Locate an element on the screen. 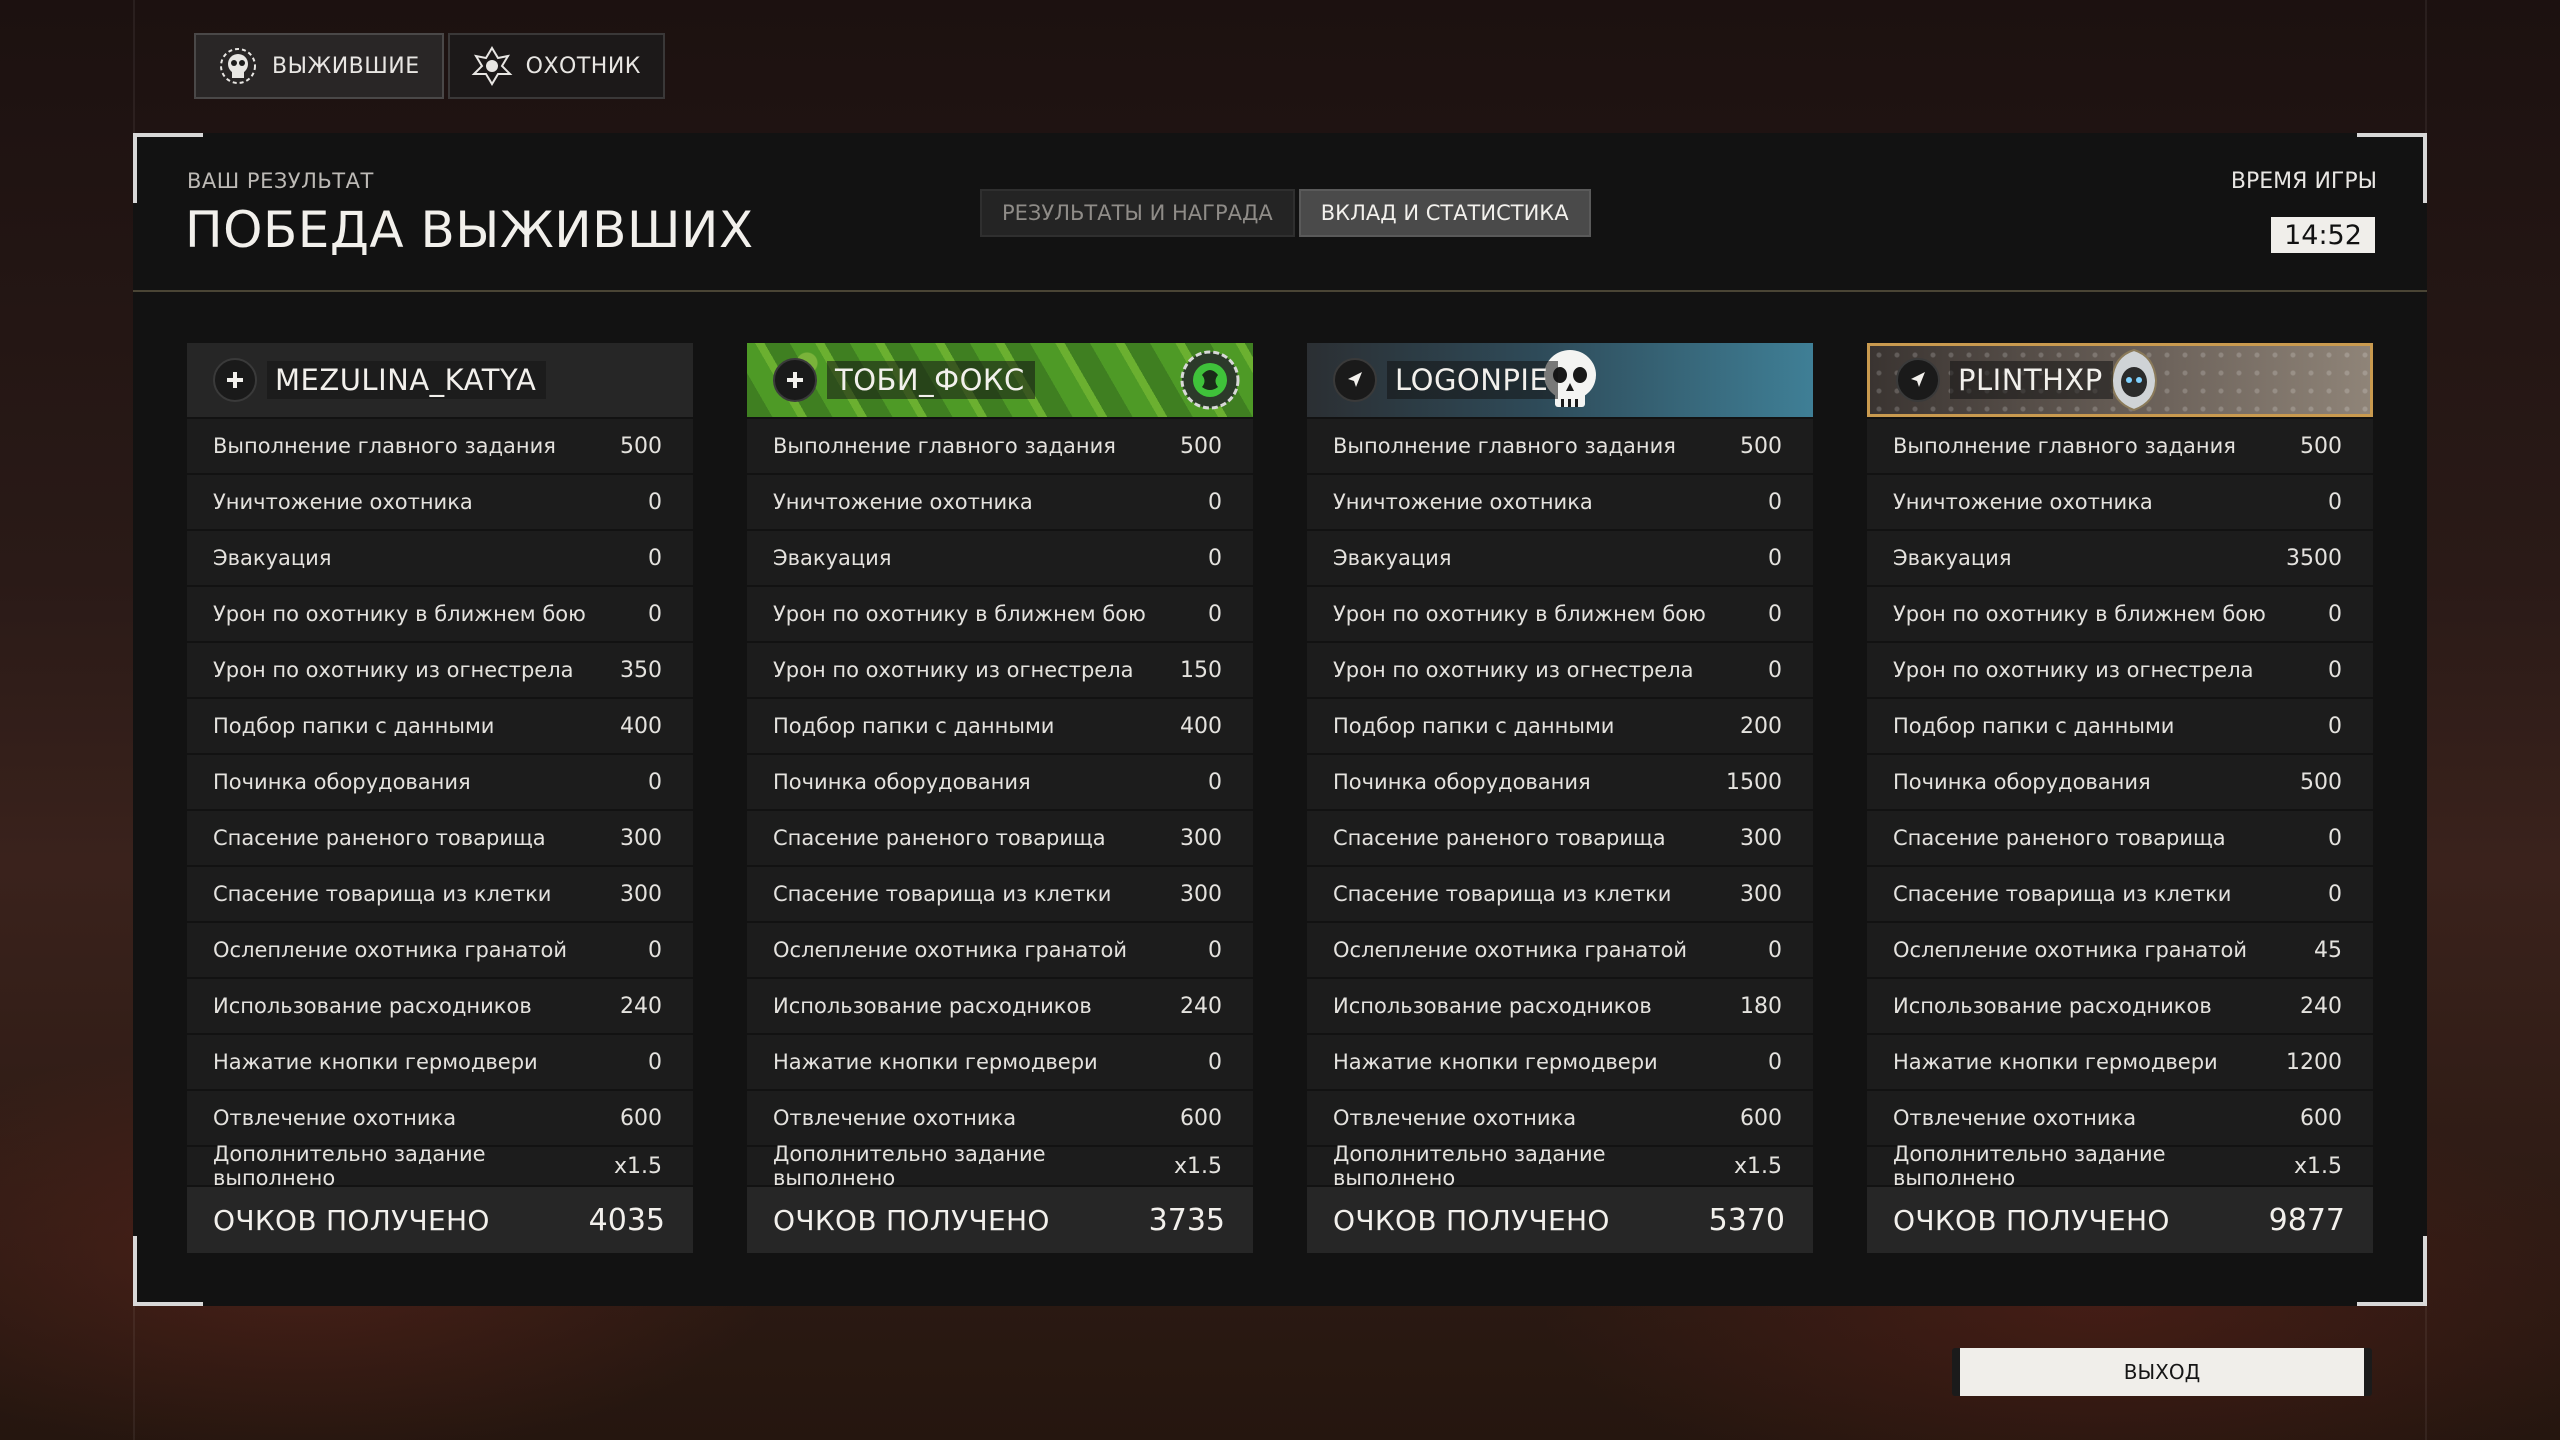  stat-row: Ослепление охотника гранатой 0 is located at coordinates (1000, 950).